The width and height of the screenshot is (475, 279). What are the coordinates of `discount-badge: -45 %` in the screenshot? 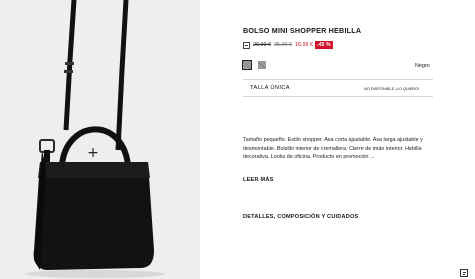 It's located at (324, 45).